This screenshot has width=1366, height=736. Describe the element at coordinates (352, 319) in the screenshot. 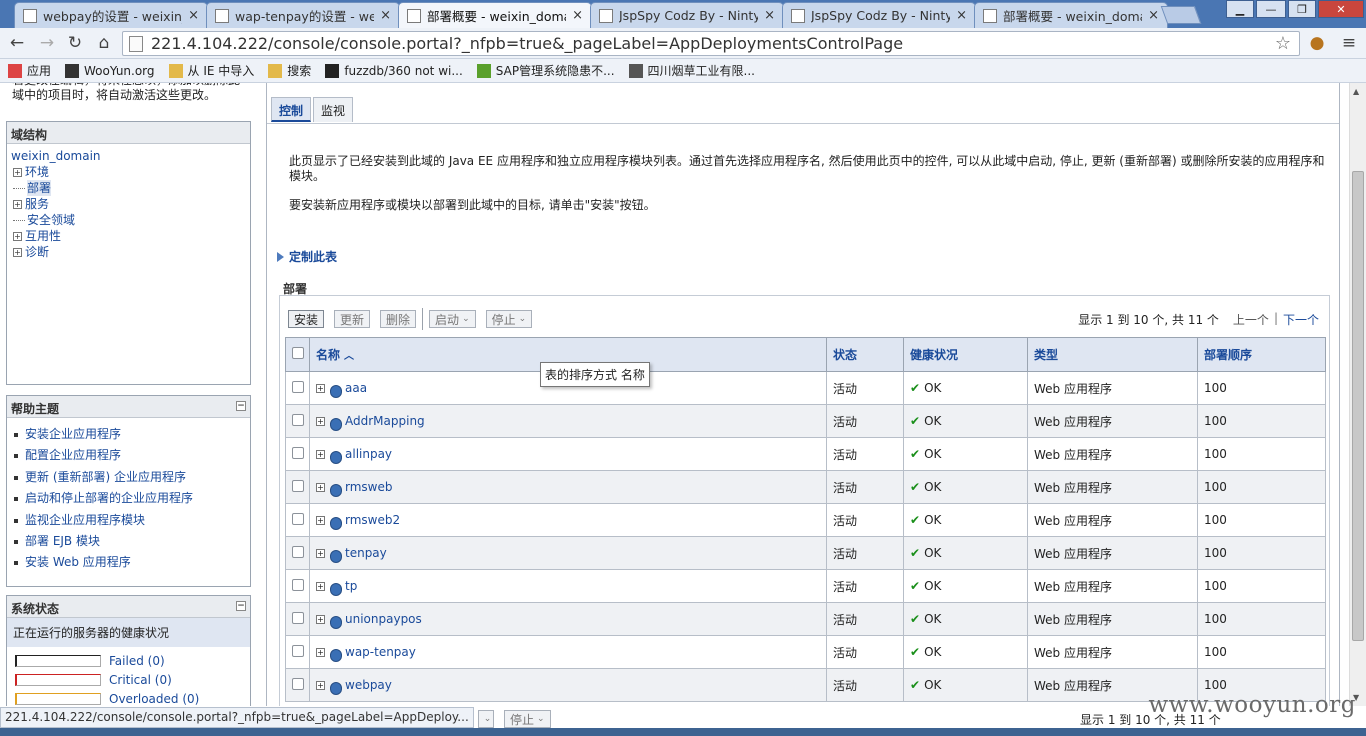

I see `update-button: 更新` at that location.